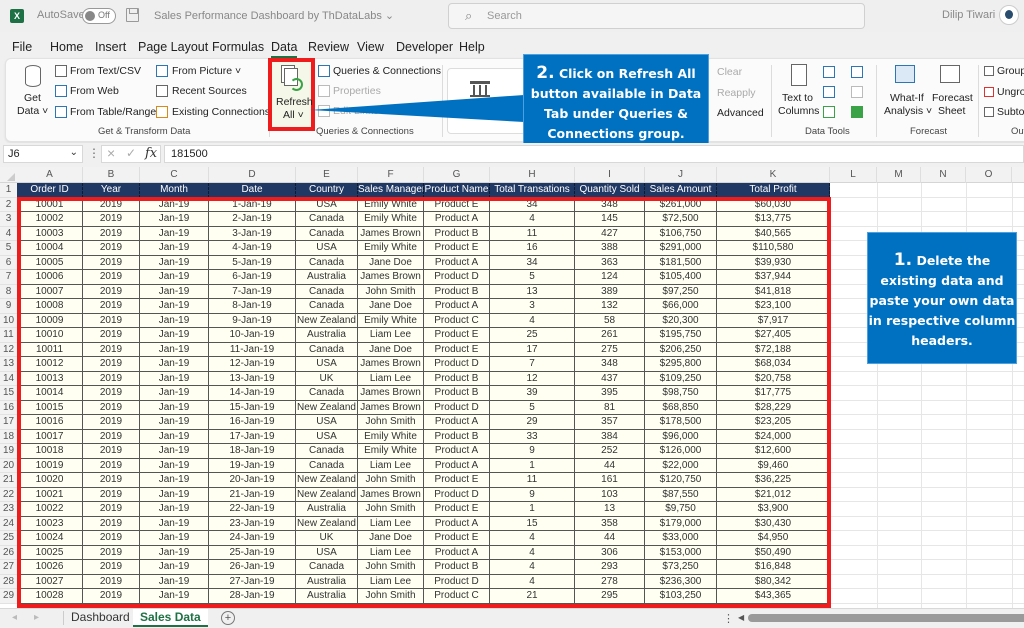 This screenshot has height=628, width=1024. What do you see at coordinates (829, 112) in the screenshot?
I see `data-validation-icon` at bounding box center [829, 112].